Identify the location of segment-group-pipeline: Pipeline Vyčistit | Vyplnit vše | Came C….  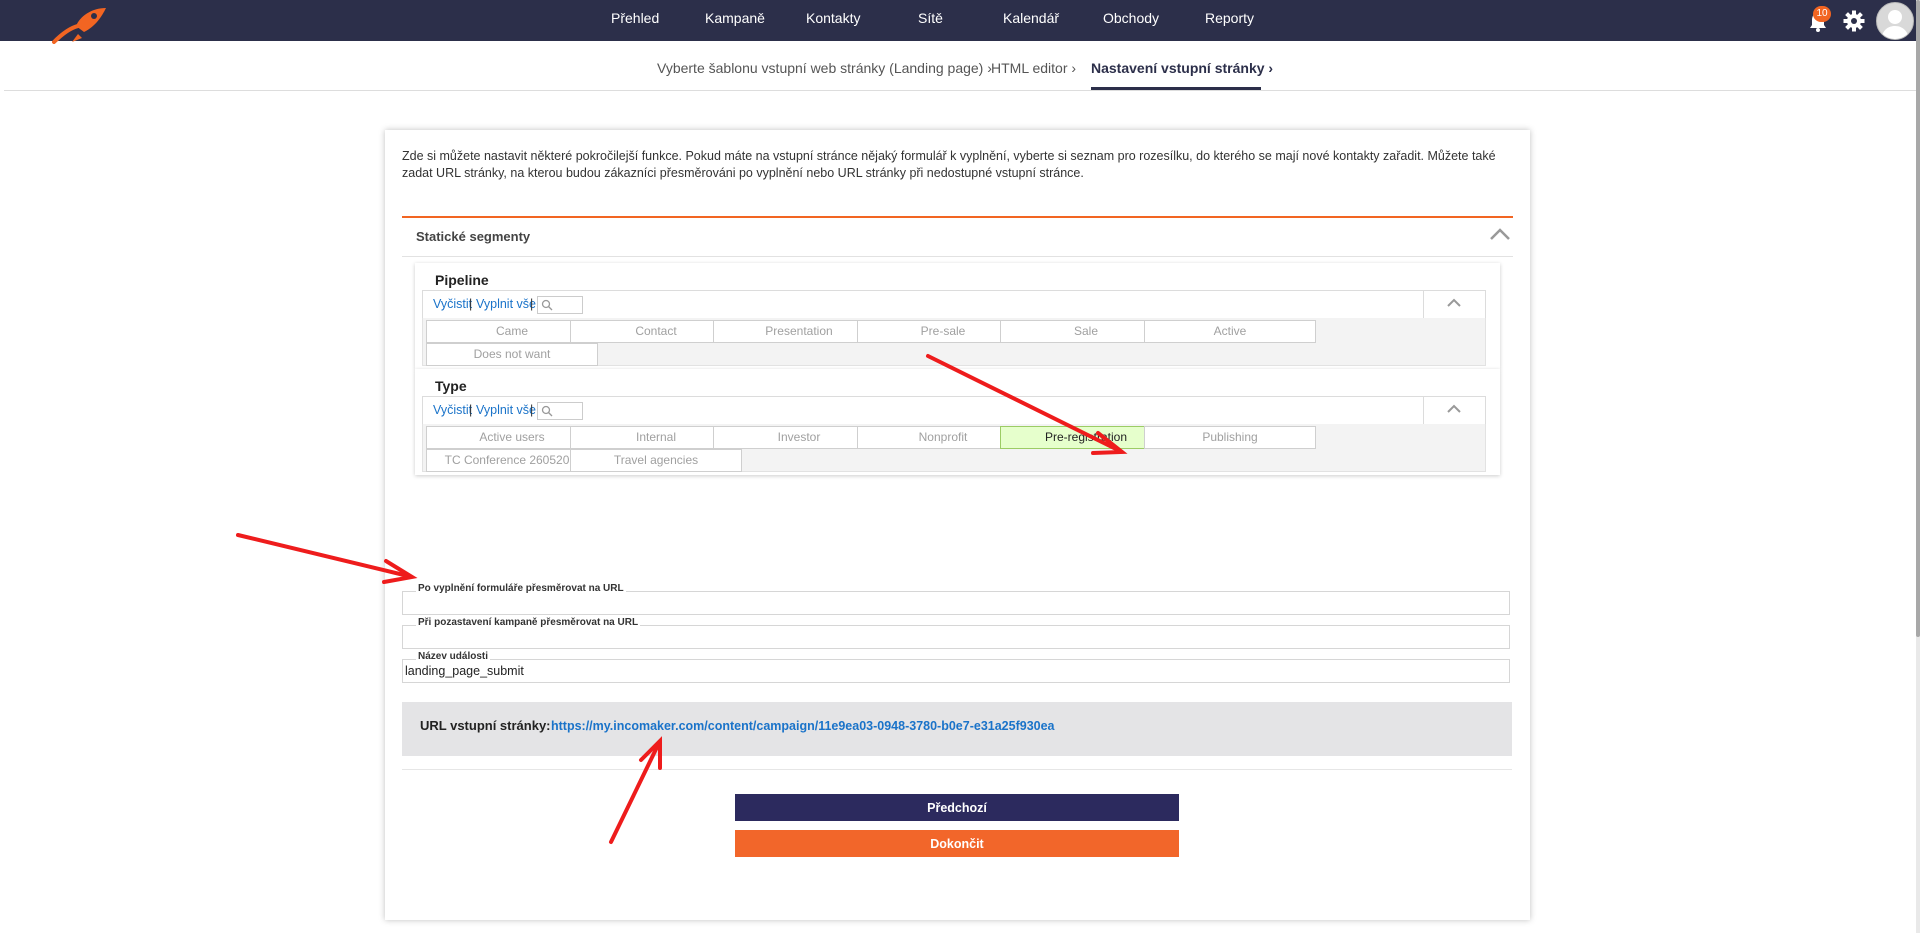
(957, 316).